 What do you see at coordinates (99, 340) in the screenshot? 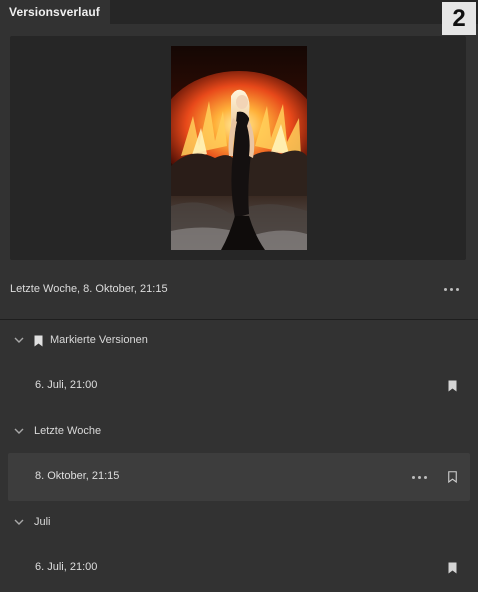
I see `group-label: Markierte Versionen` at bounding box center [99, 340].